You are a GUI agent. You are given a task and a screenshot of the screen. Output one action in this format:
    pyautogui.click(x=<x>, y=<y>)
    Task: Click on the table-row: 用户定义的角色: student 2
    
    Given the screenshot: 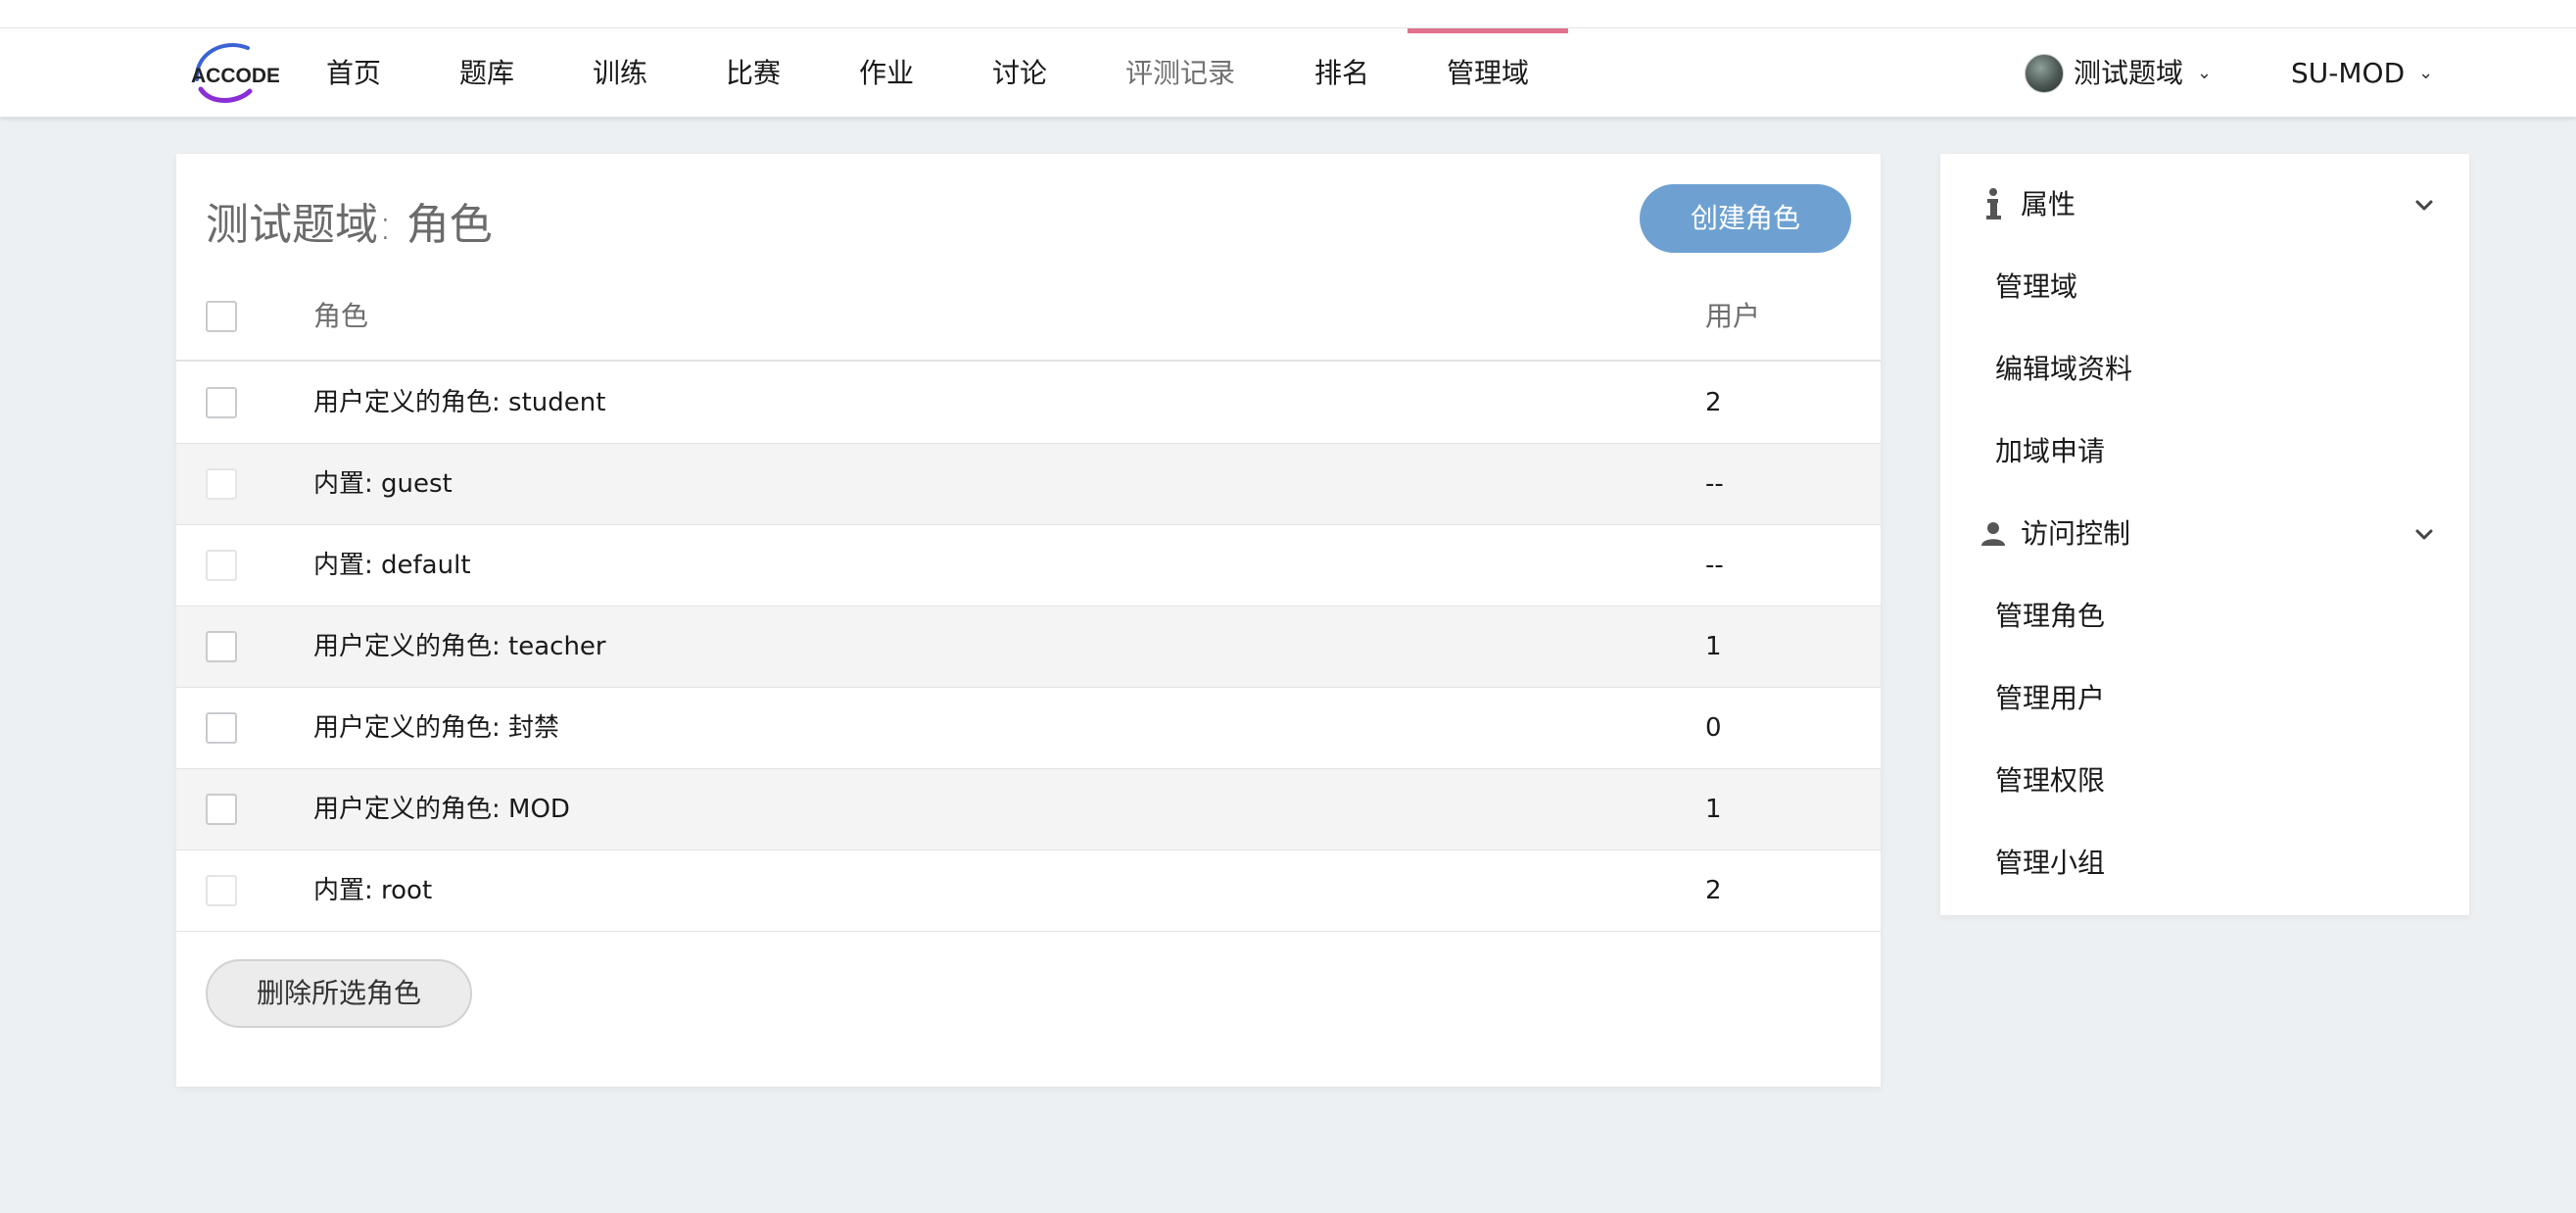 What is the action you would take?
    pyautogui.click(x=1028, y=403)
    